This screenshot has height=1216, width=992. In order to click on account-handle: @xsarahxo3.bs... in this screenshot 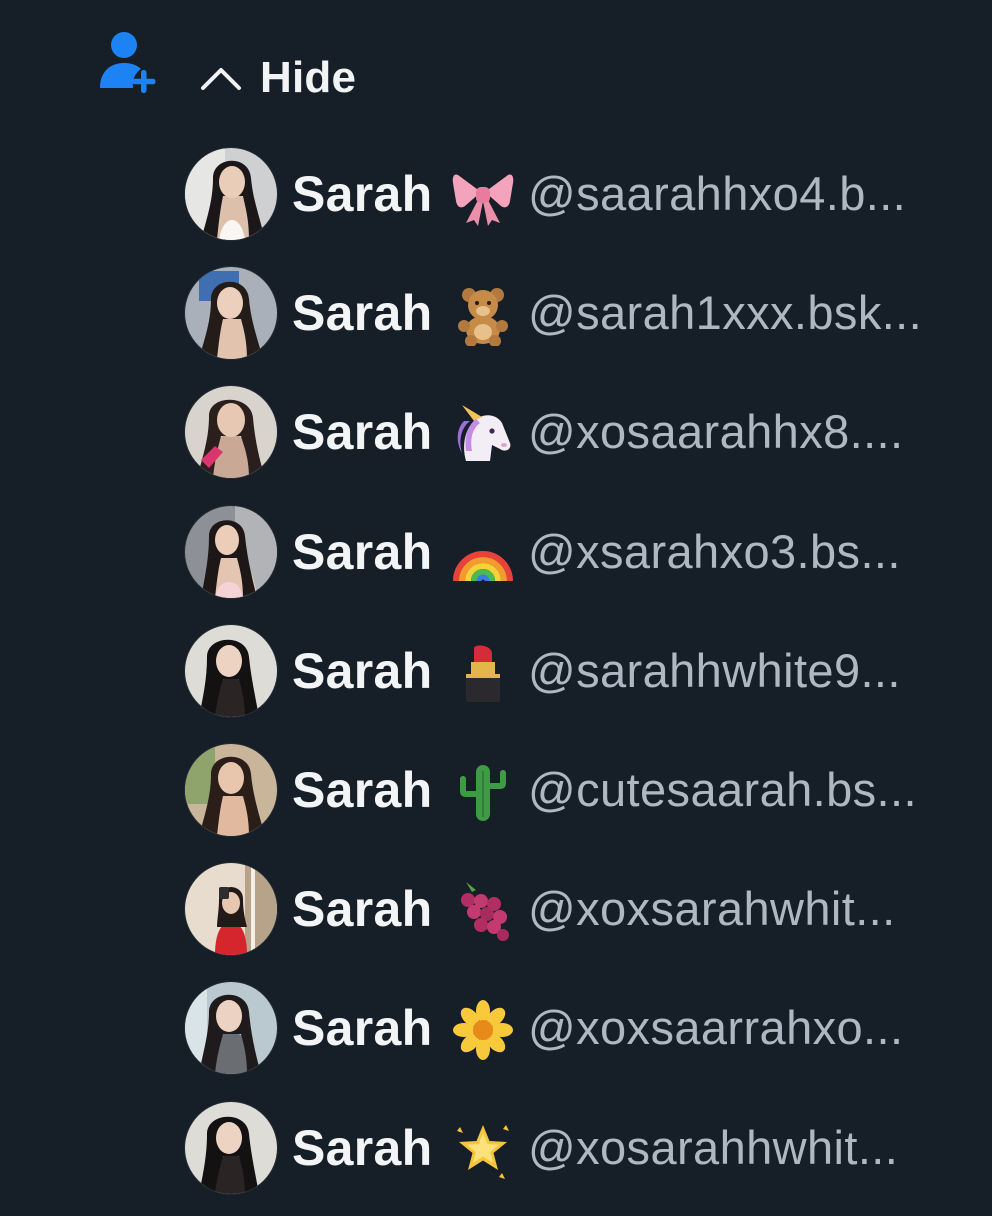, I will do `click(714, 551)`.